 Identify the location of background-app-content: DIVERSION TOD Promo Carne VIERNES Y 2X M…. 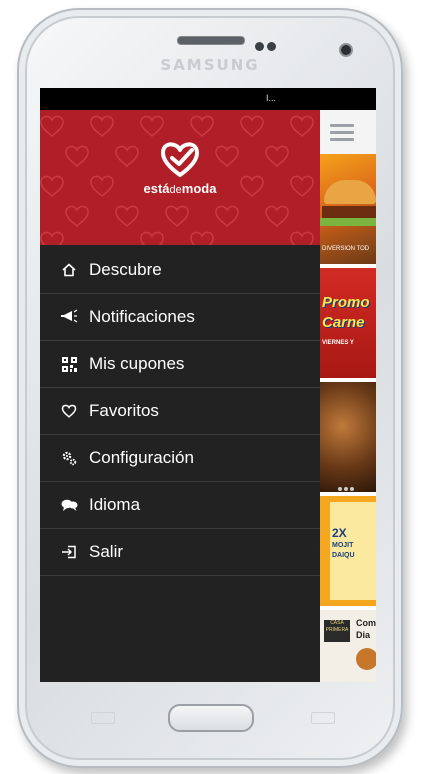
(348, 396).